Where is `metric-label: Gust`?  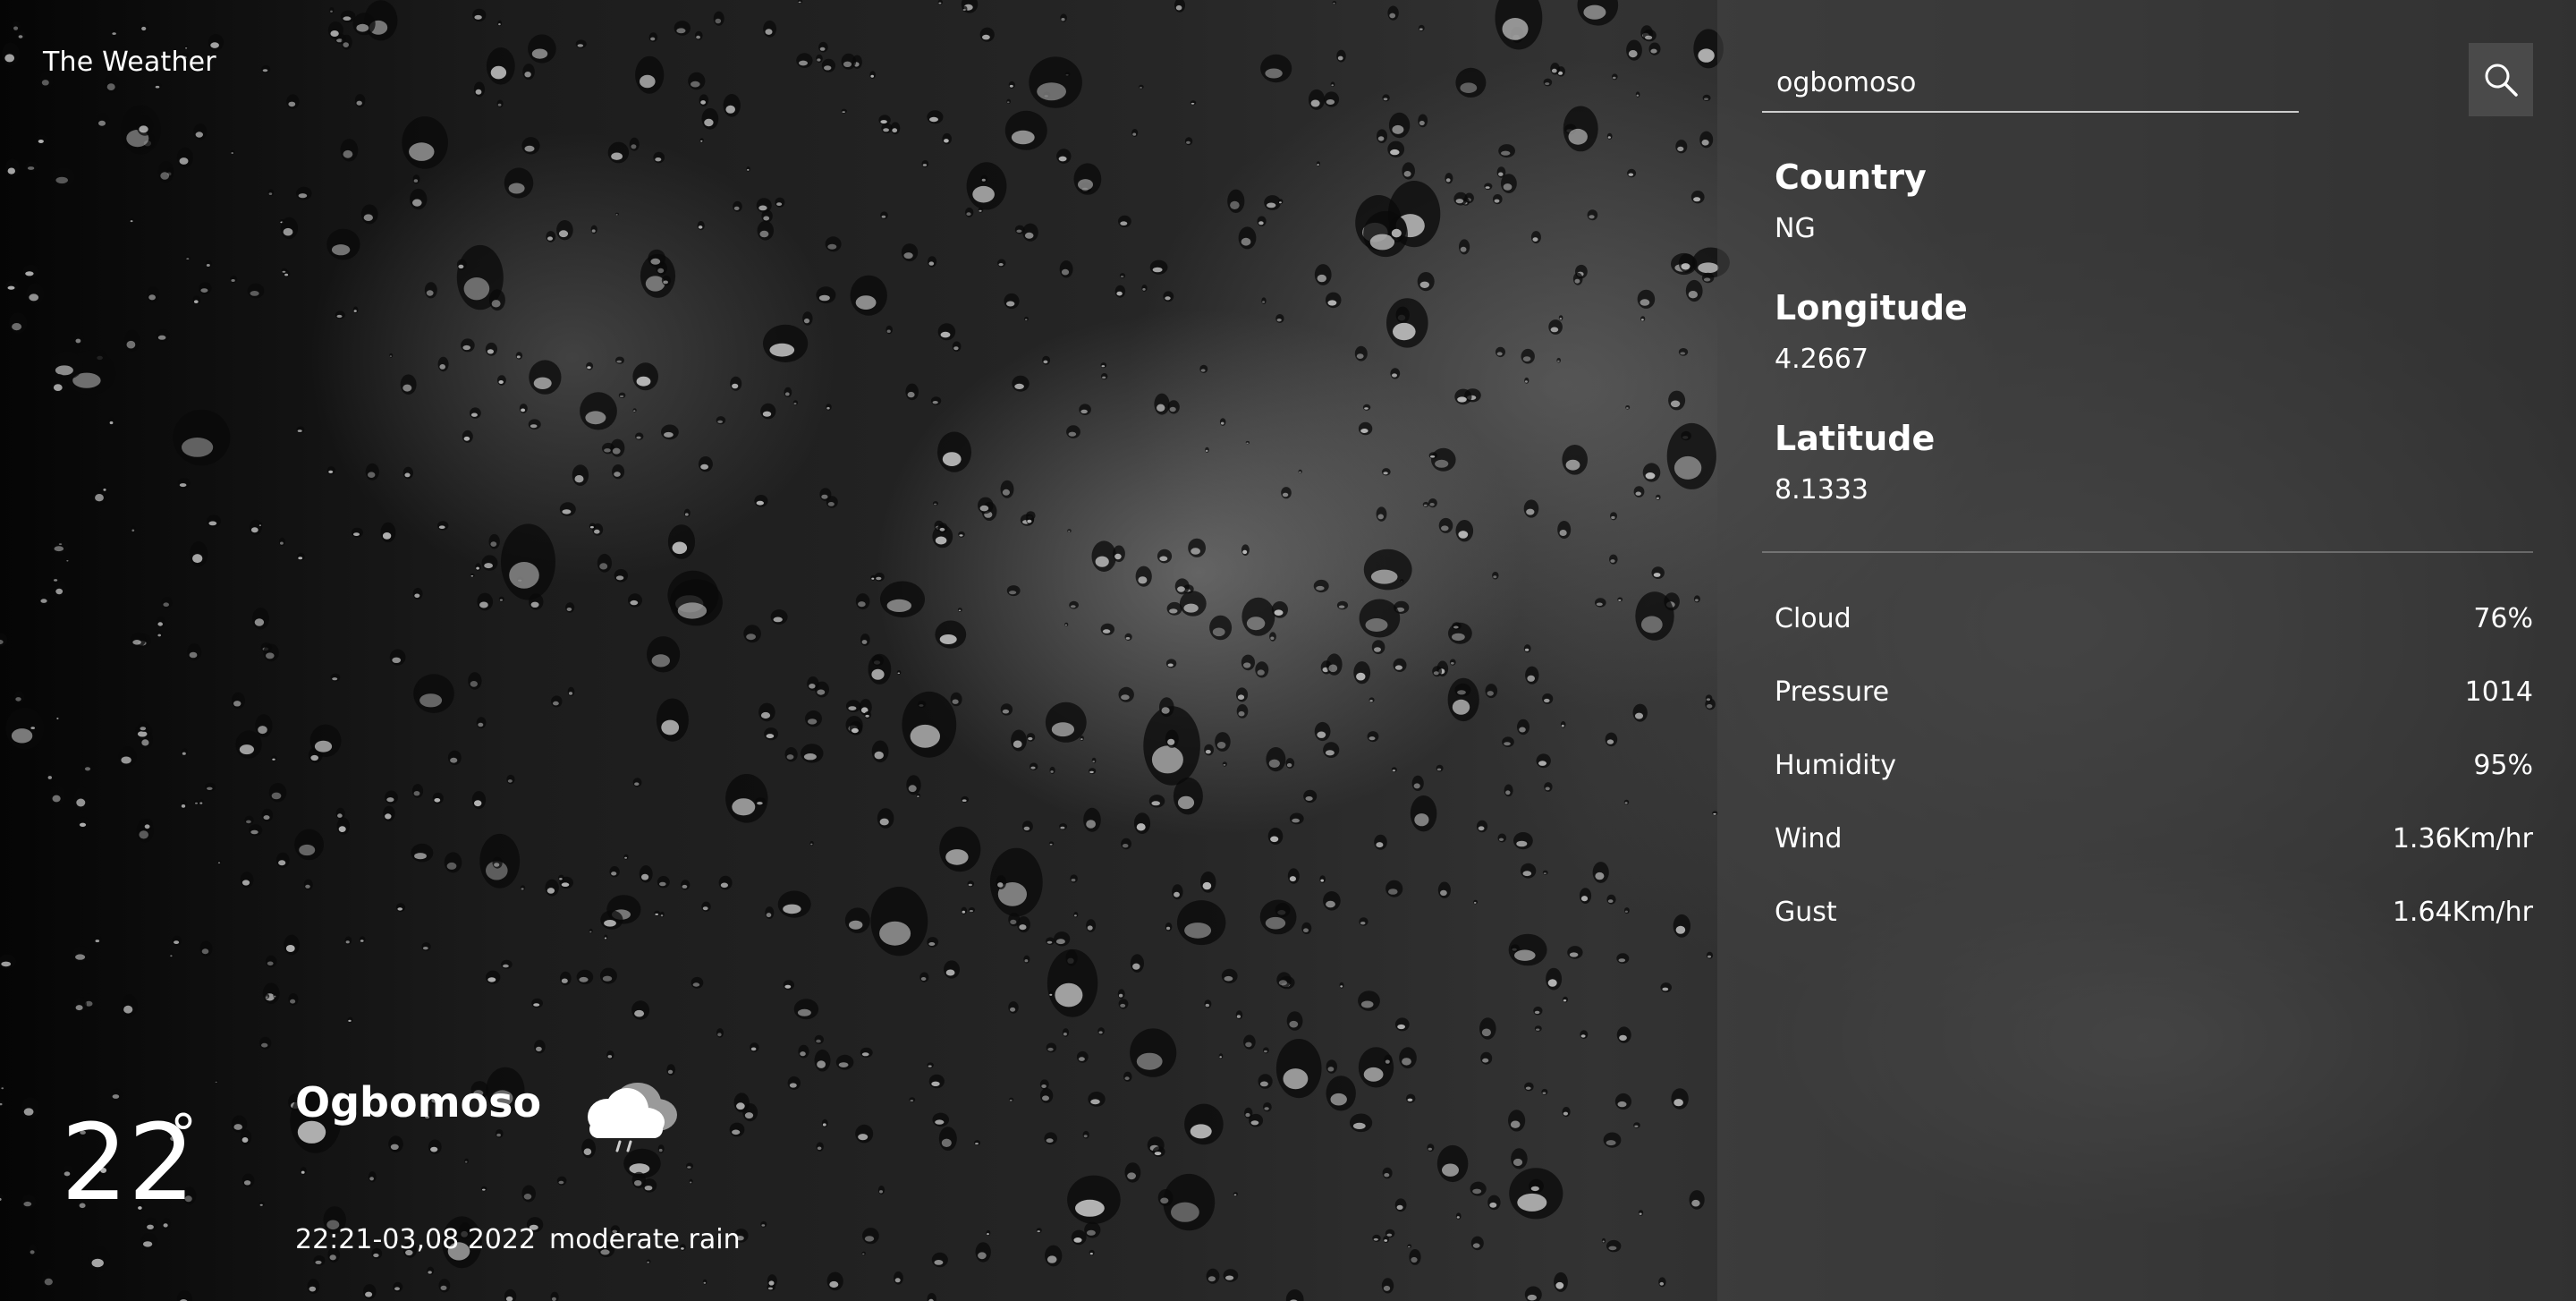 metric-label: Gust is located at coordinates (1806, 912).